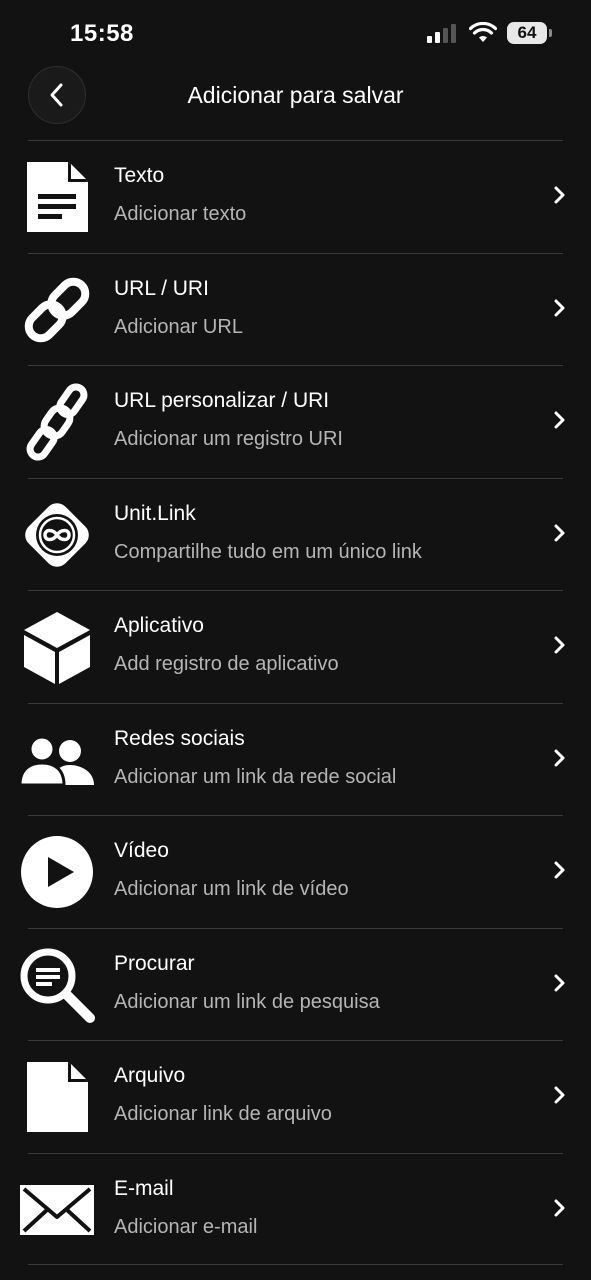 The image size is (591, 1280). What do you see at coordinates (231, 889) in the screenshot?
I see `item-subtitle: Adicionar um link de vídeo` at bounding box center [231, 889].